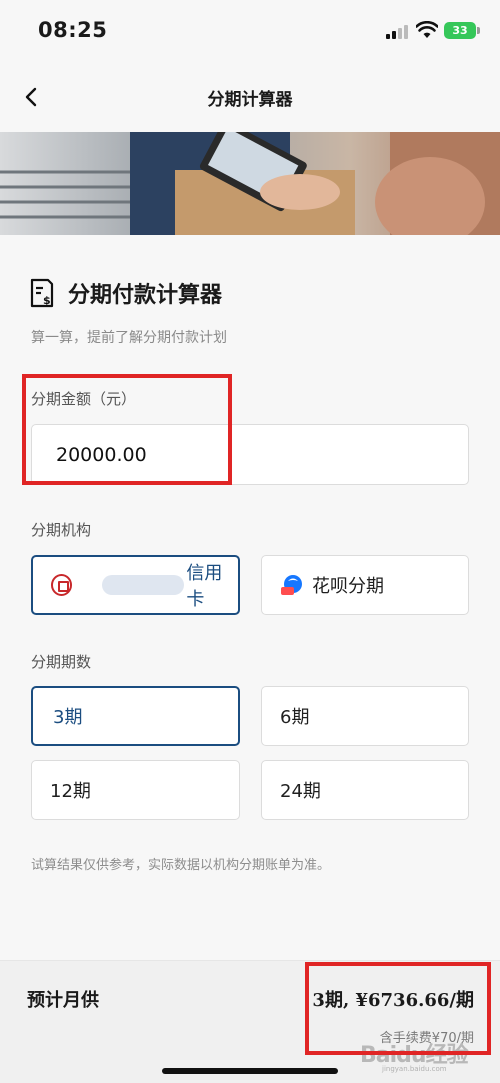 The width and height of the screenshot is (500, 1083). What do you see at coordinates (204, 586) in the screenshot?
I see `institution-label-credit-card: 信用卡` at bounding box center [204, 586].